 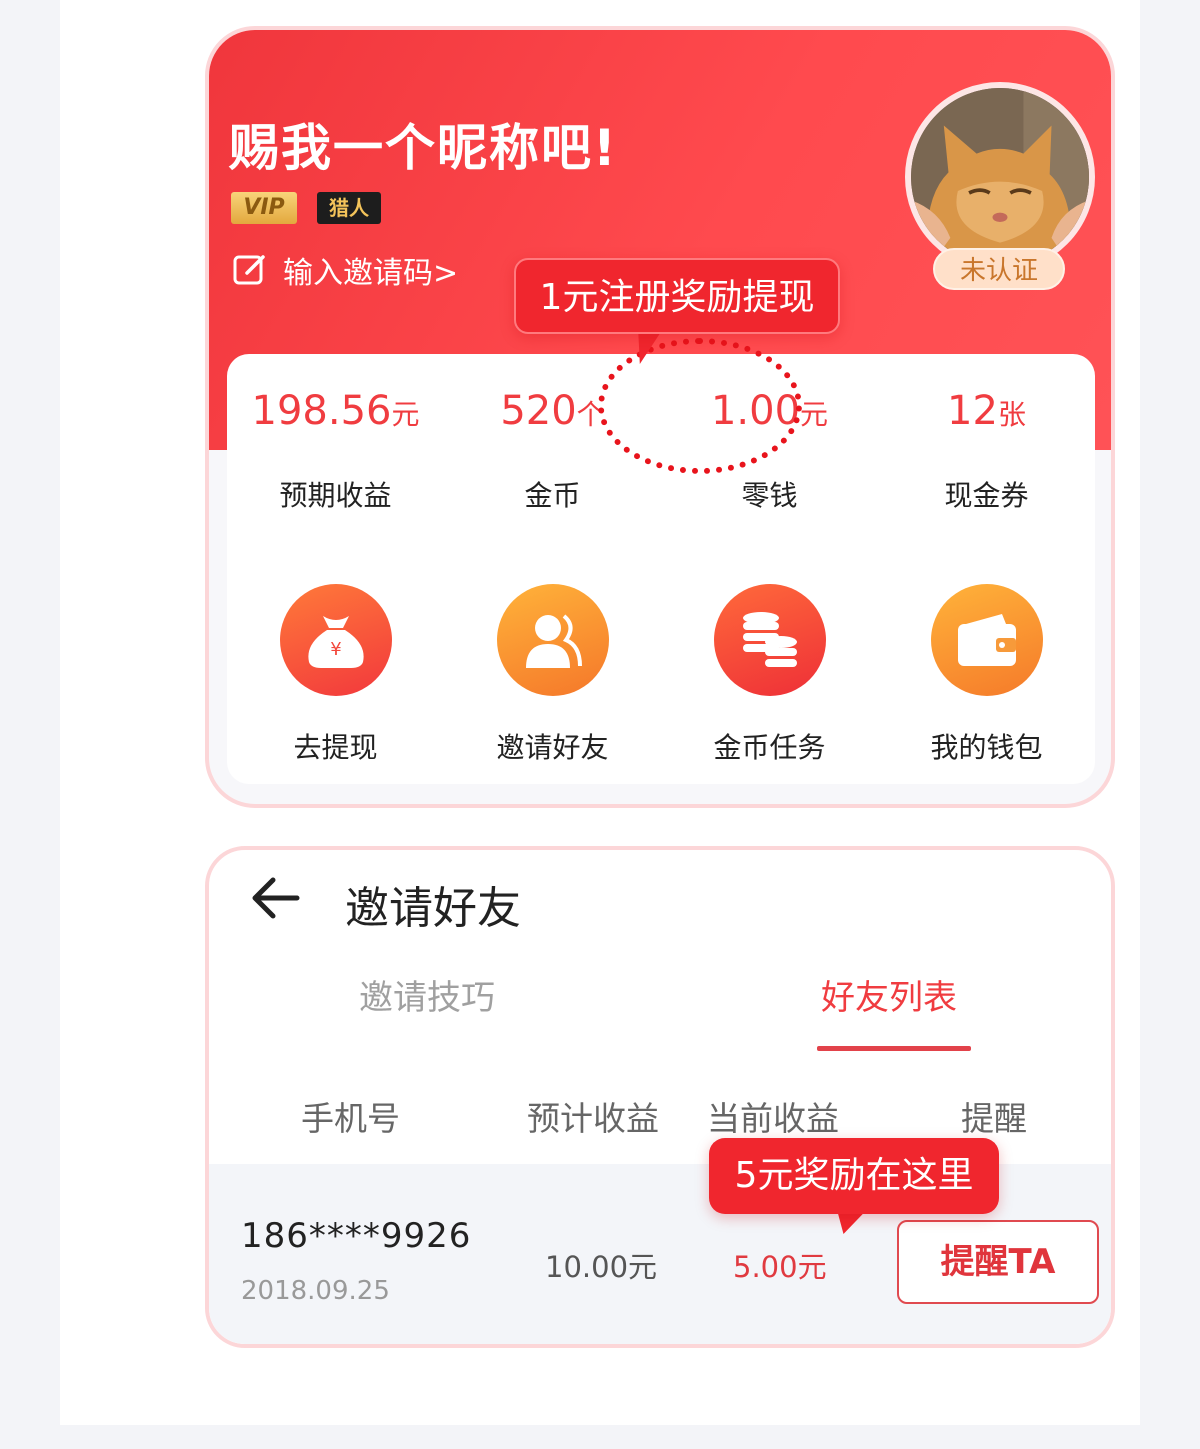 What do you see at coordinates (249, 270) in the screenshot?
I see `edit-icon` at bounding box center [249, 270].